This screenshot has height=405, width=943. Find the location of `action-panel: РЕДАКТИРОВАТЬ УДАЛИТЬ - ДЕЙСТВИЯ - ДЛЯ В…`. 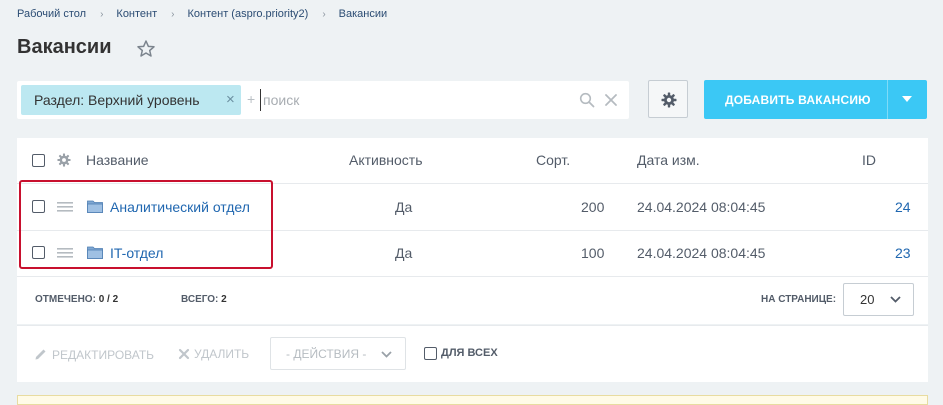

action-panel: РЕДАКТИРОВАТЬ УДАЛИТЬ - ДЕЙСТВИЯ - ДЛЯ В… is located at coordinates (472, 353).